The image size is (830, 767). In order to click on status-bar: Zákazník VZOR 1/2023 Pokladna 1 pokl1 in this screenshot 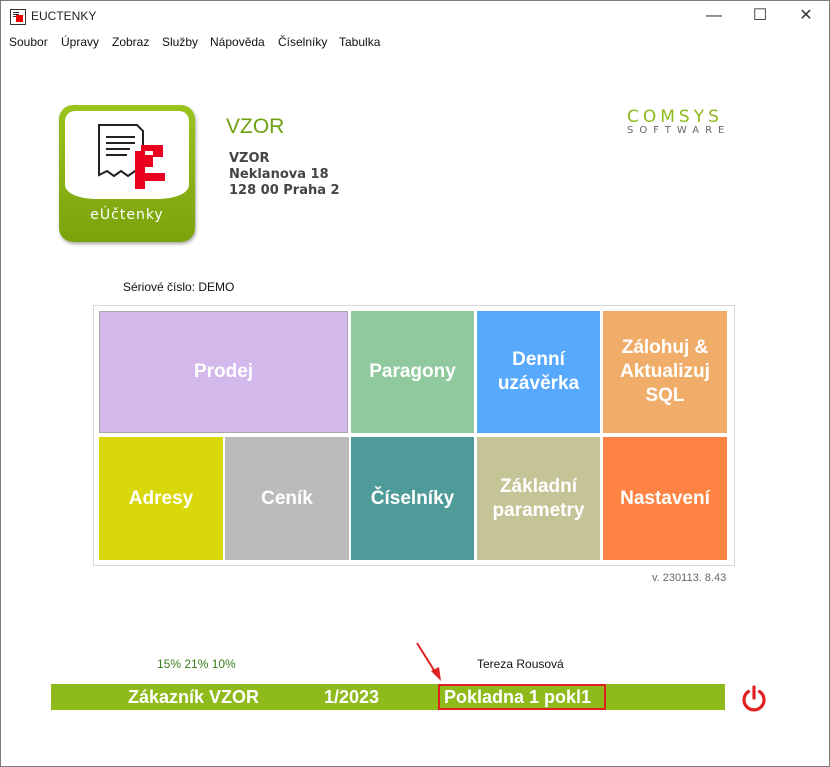, I will do `click(388, 697)`.